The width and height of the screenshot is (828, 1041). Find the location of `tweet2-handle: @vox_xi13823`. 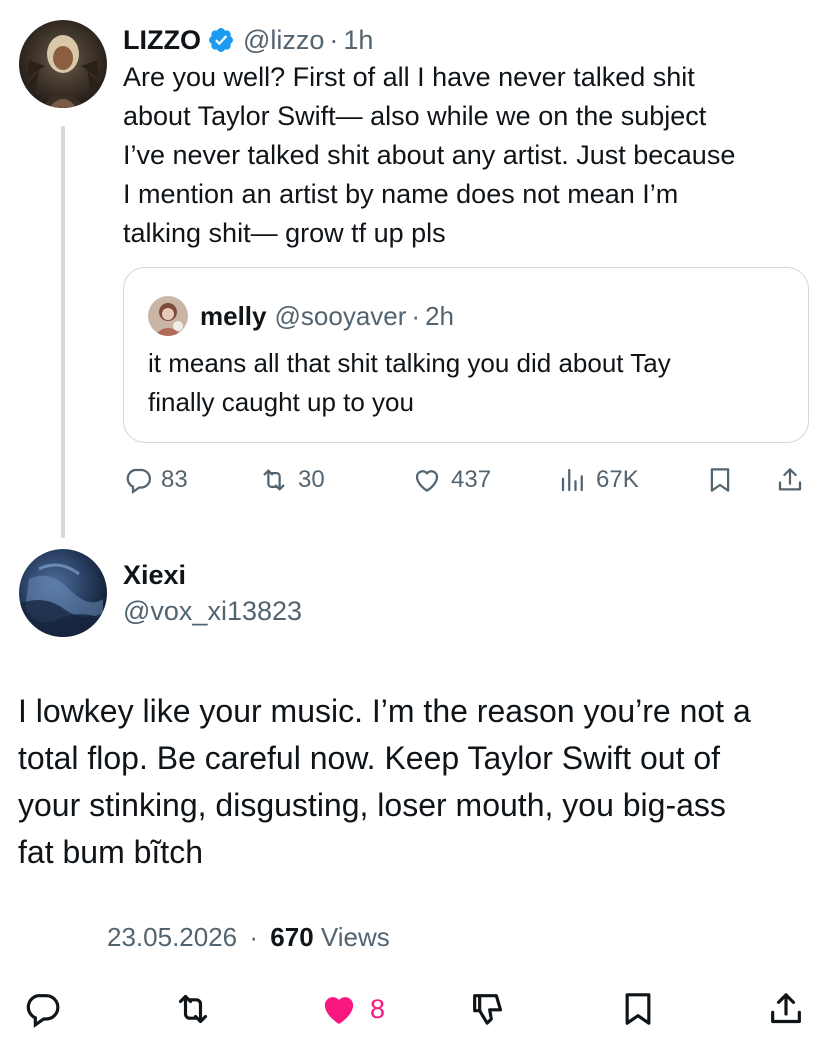

tweet2-handle: @vox_xi13823 is located at coordinates (212, 611).